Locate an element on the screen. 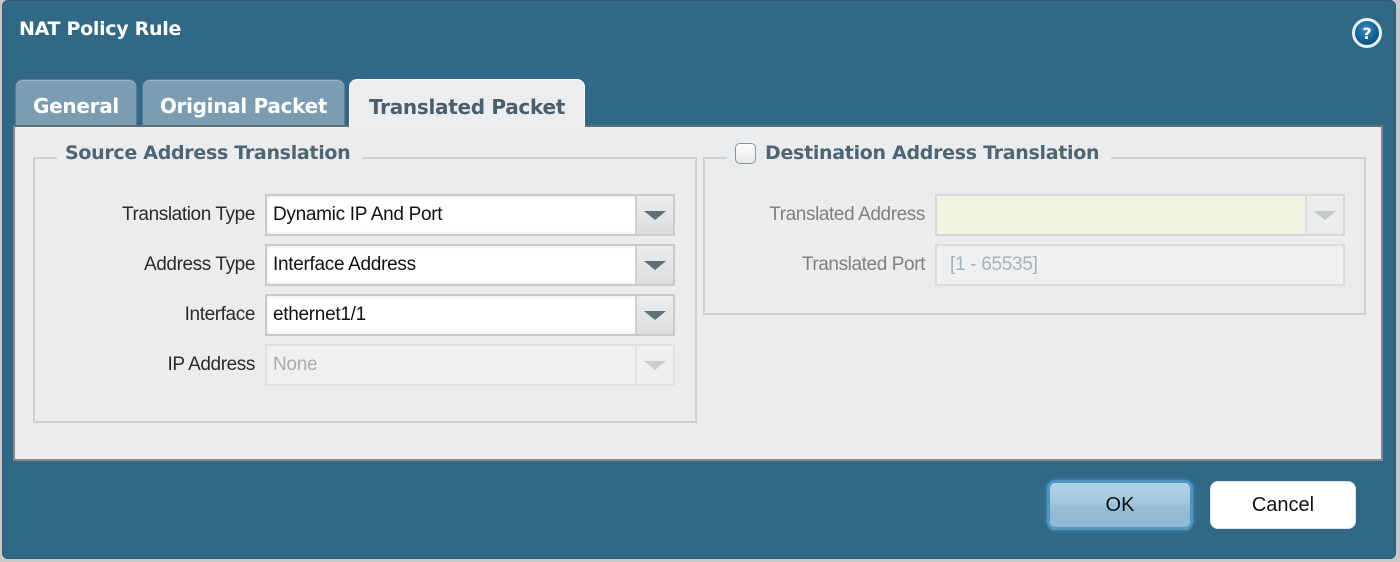  interface-dropdown-button is located at coordinates (654, 315).